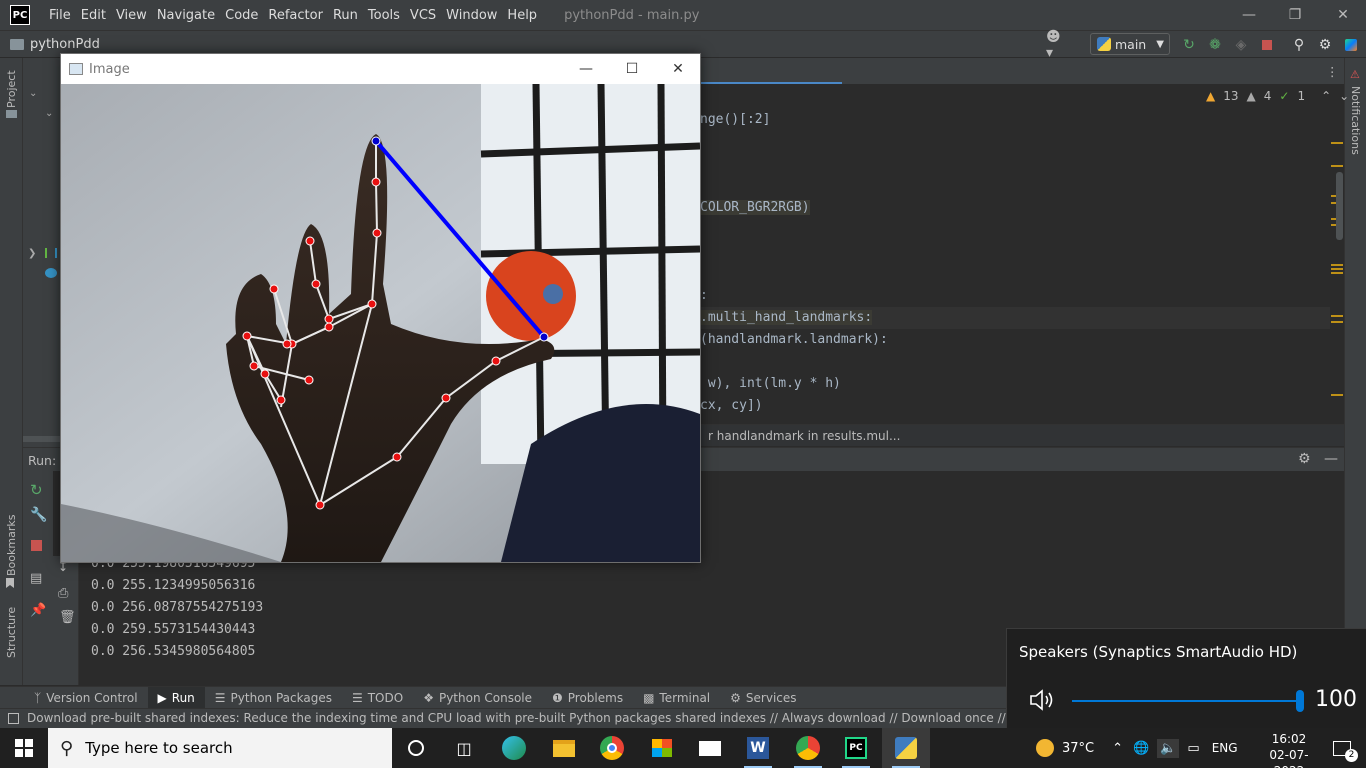 The height and width of the screenshot is (768, 1366). I want to click on image-window-title-bar: Image — ☐ ✕, so click(380, 69).